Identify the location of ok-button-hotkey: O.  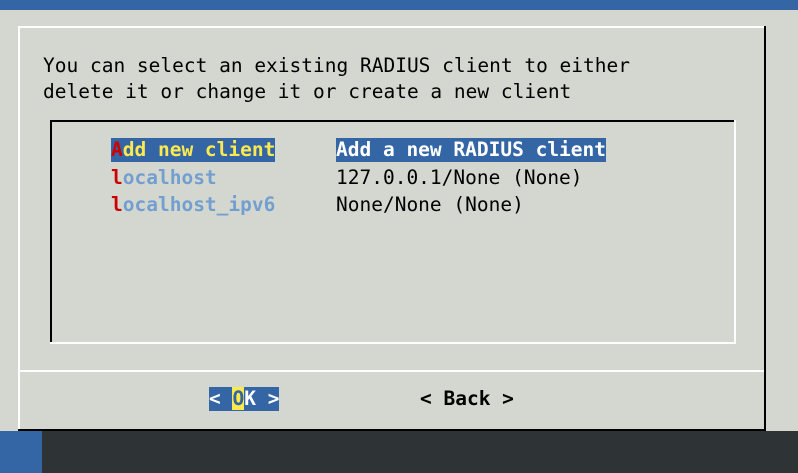
(238, 398).